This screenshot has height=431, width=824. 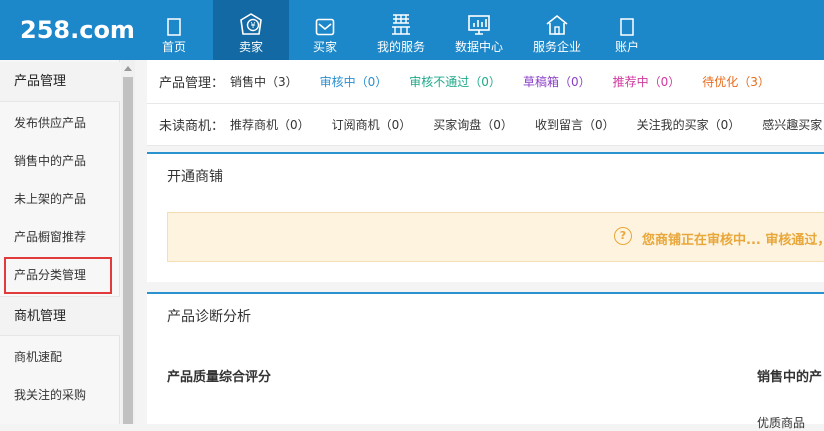 What do you see at coordinates (50, 395) in the screenshot?
I see `sidebar-item-label: 我关注的采购` at bounding box center [50, 395].